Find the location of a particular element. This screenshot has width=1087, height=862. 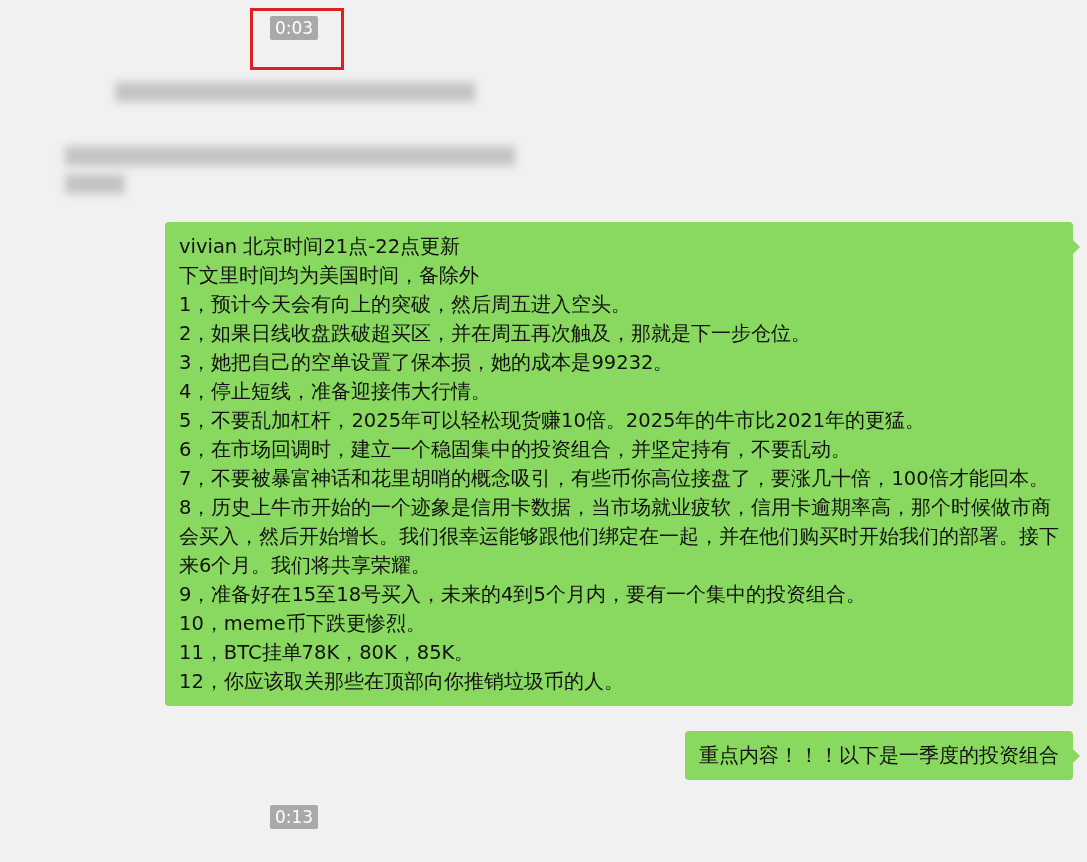

message-text: 1，预计今天会有向上的突破，然后周五进入空头。 is located at coordinates (406, 305).